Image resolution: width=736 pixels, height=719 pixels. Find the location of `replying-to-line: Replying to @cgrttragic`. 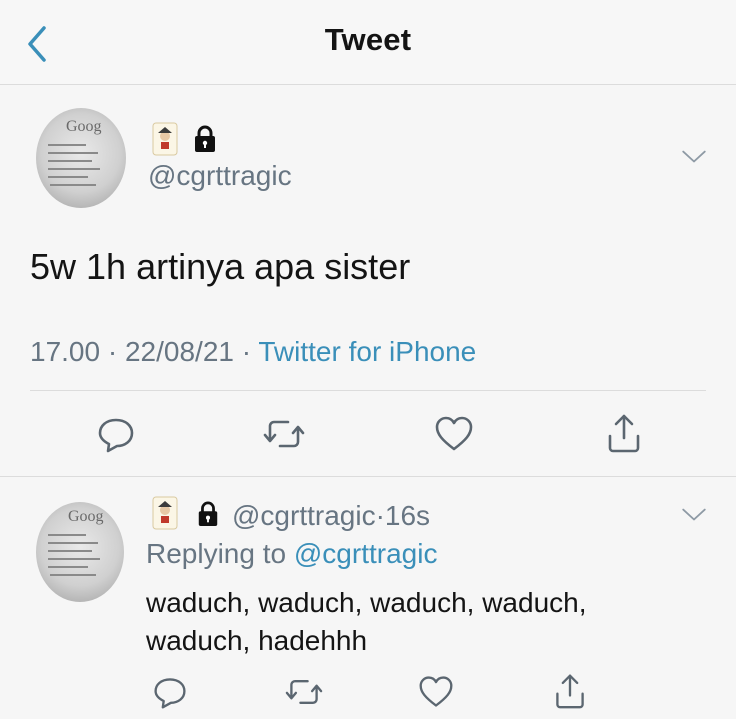

replying-to-line: Replying to @cgrttragic is located at coordinates (291, 554).